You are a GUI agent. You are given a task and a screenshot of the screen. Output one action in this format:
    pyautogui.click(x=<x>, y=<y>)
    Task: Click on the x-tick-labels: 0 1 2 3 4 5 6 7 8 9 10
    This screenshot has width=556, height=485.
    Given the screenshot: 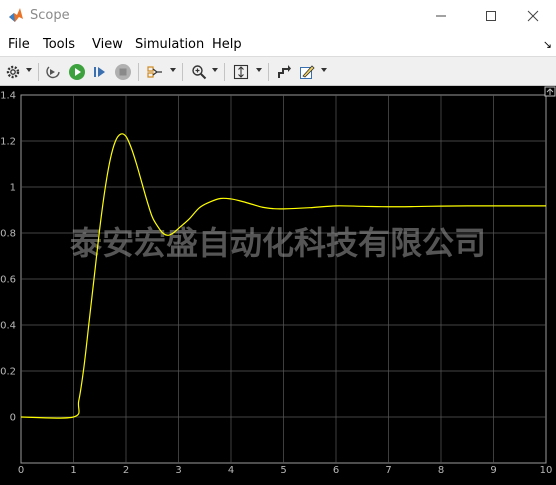 What is the action you would take?
    pyautogui.click(x=285, y=470)
    